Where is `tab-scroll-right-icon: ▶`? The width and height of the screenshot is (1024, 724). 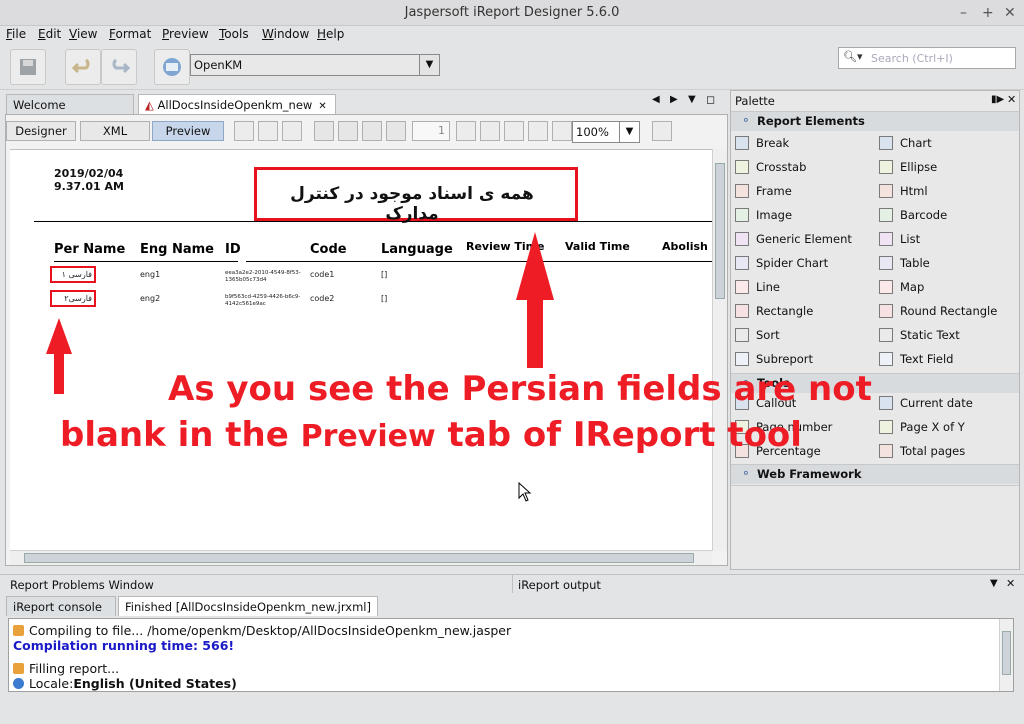 tab-scroll-right-icon: ▶ is located at coordinates (674, 99).